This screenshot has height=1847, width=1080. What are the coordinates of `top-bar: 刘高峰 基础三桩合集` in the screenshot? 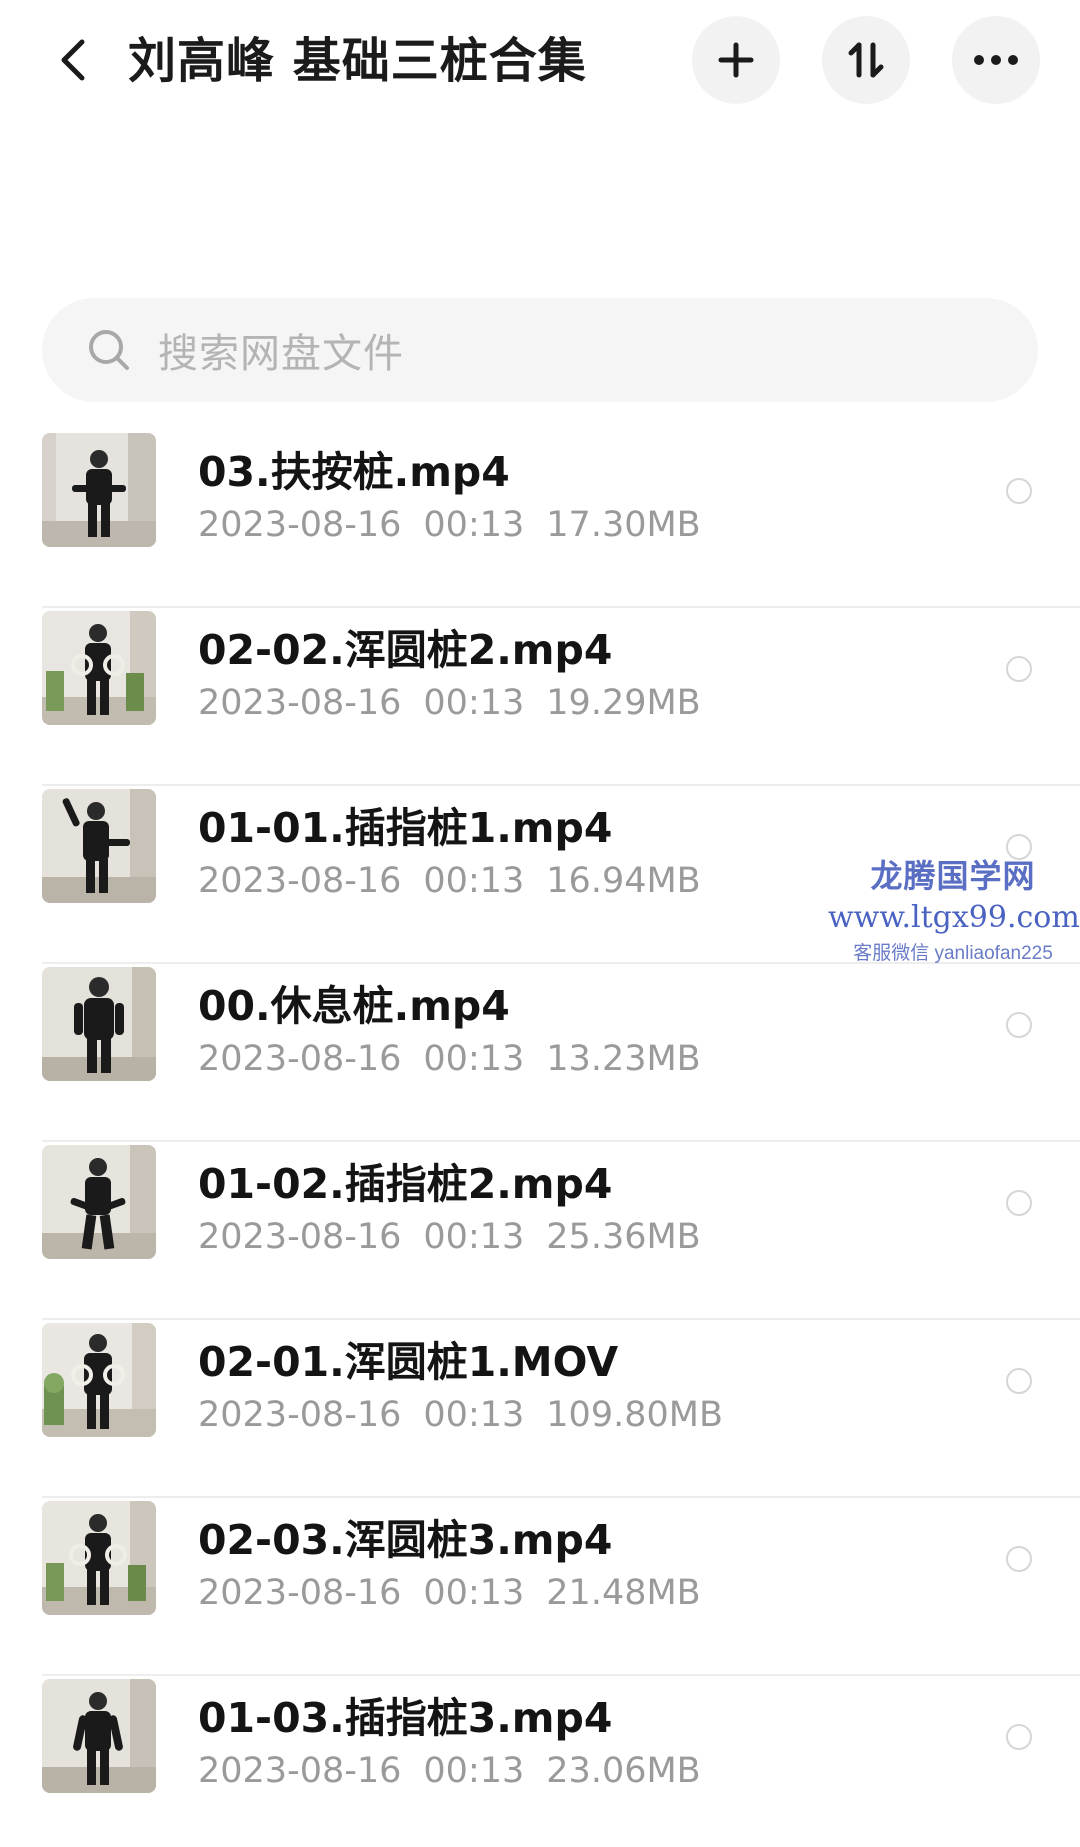 It's located at (540, 65).